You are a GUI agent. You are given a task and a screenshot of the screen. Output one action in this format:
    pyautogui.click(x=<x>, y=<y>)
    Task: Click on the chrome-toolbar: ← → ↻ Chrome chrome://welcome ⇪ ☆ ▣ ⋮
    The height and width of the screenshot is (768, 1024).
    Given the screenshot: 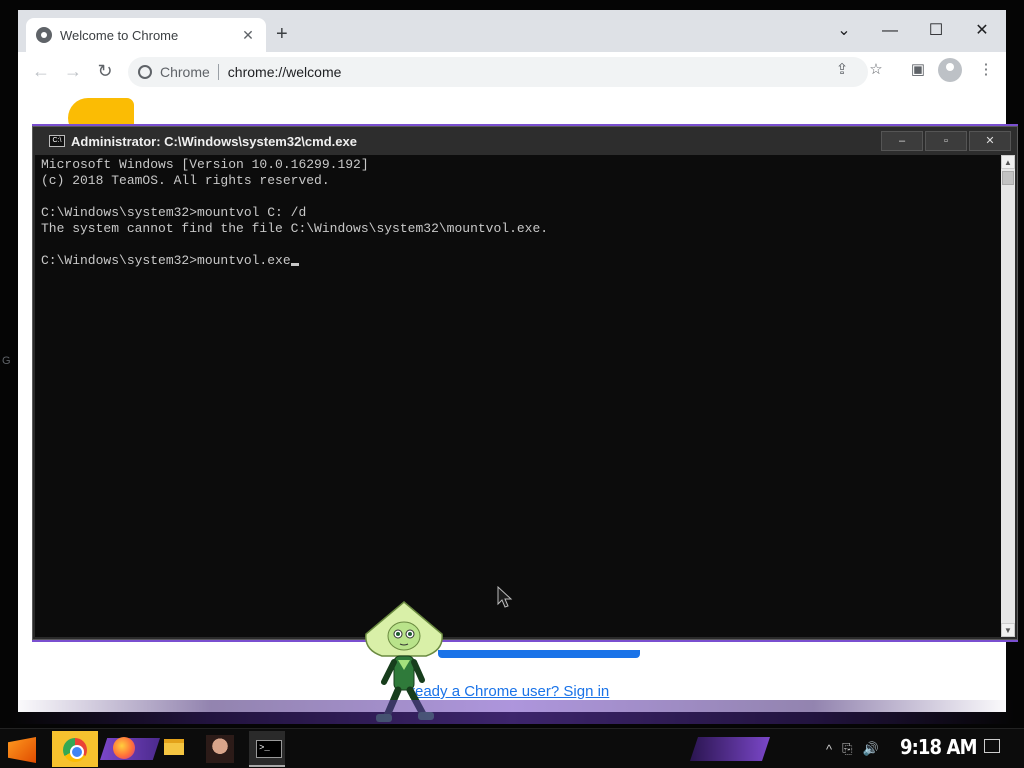 What is the action you would take?
    pyautogui.click(x=512, y=71)
    